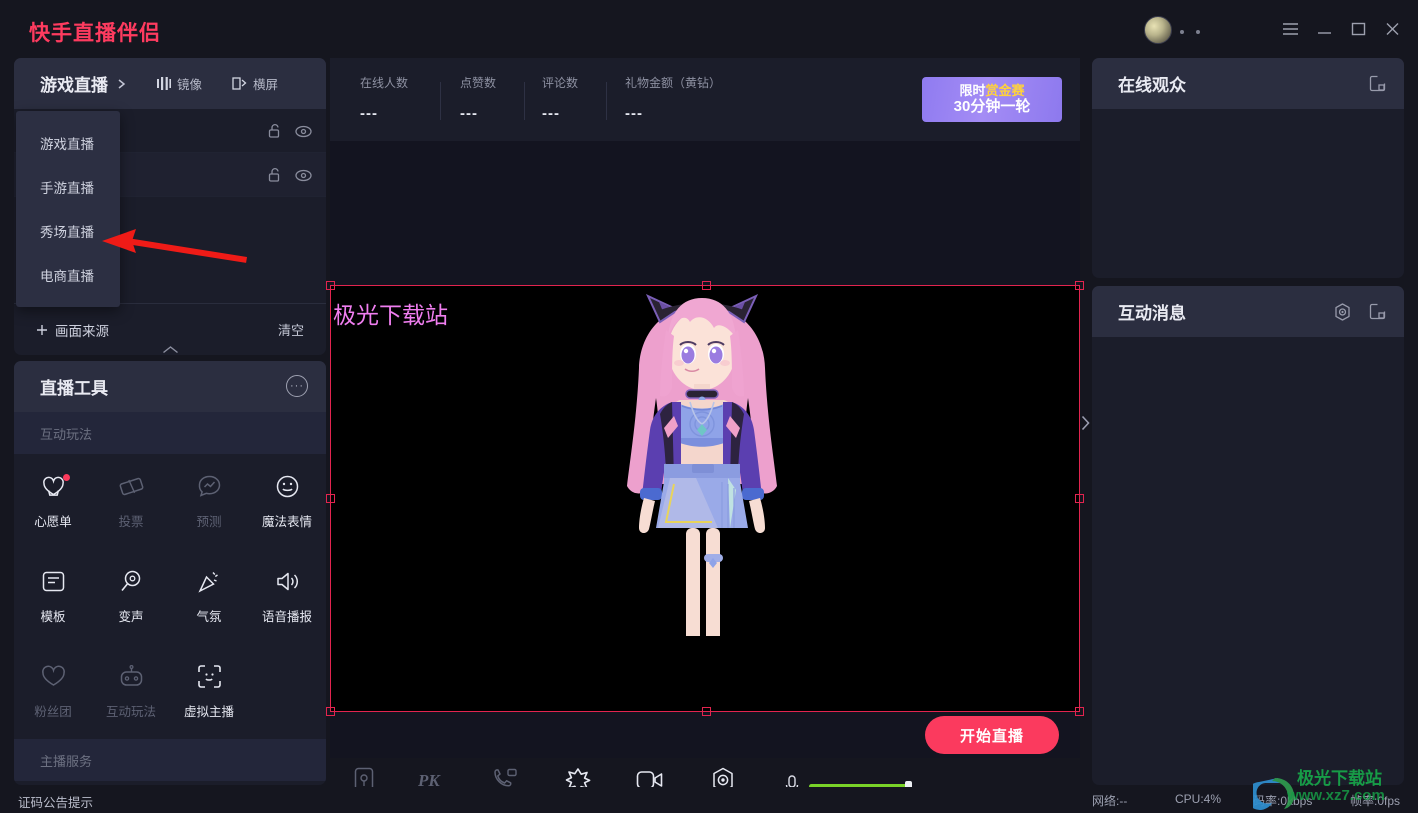 The image size is (1418, 813). I want to click on live-mode-dropdown: 游戏直播 手游直播 秀场直播 电商直播, so click(68, 209).